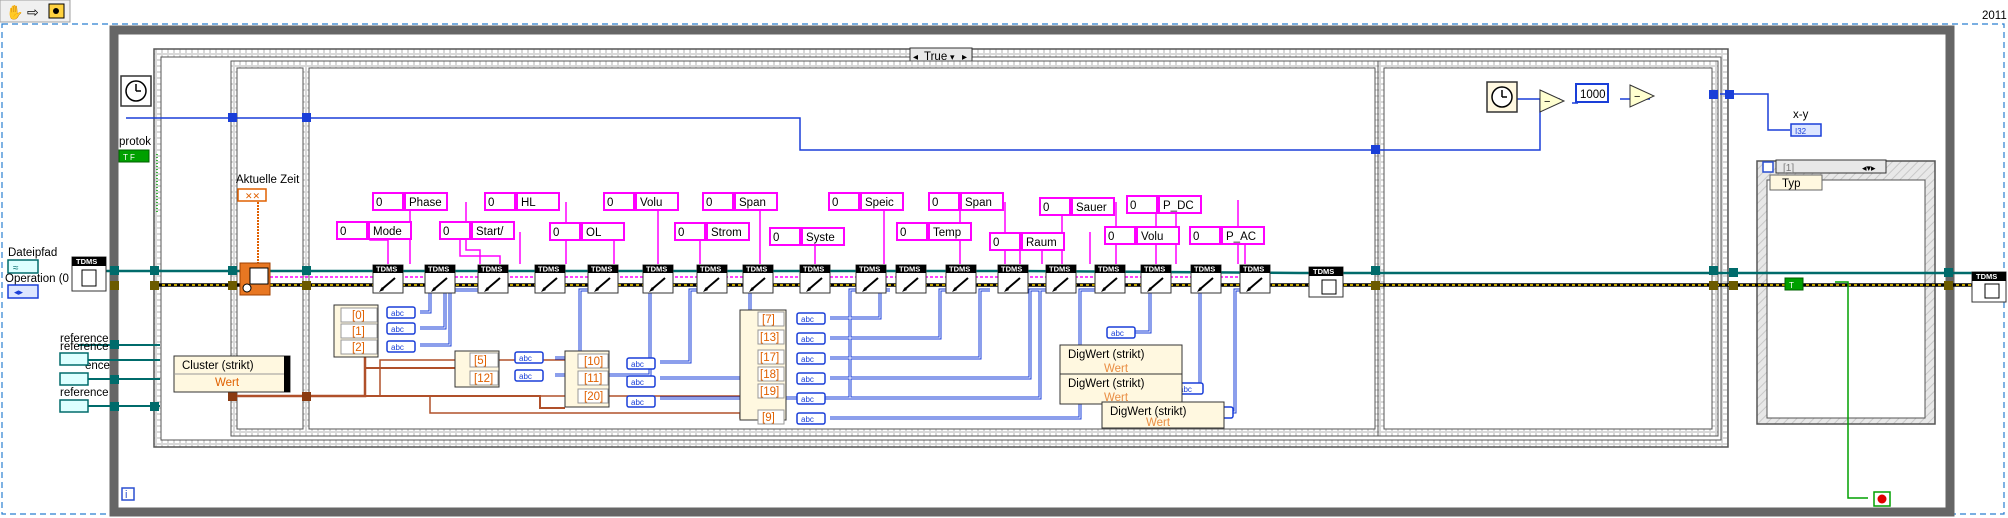  Describe the element at coordinates (252, 195) in the screenshot. I see `aktuelle-zeit-indicator: ✕✕` at that location.